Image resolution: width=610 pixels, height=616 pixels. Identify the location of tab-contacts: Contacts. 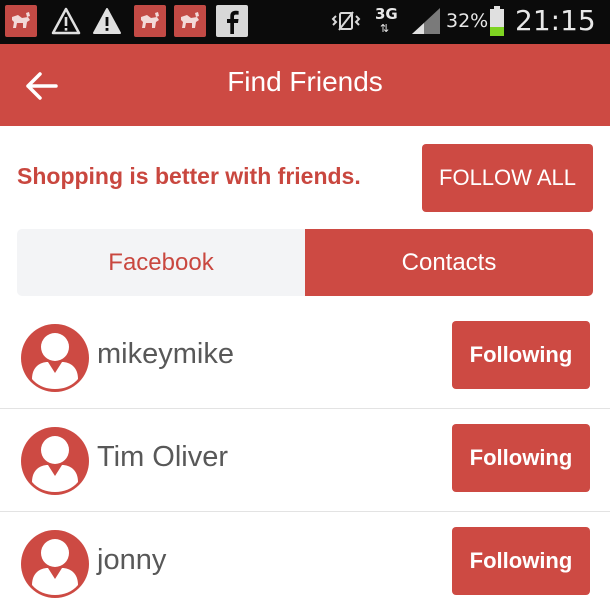
(449, 262).